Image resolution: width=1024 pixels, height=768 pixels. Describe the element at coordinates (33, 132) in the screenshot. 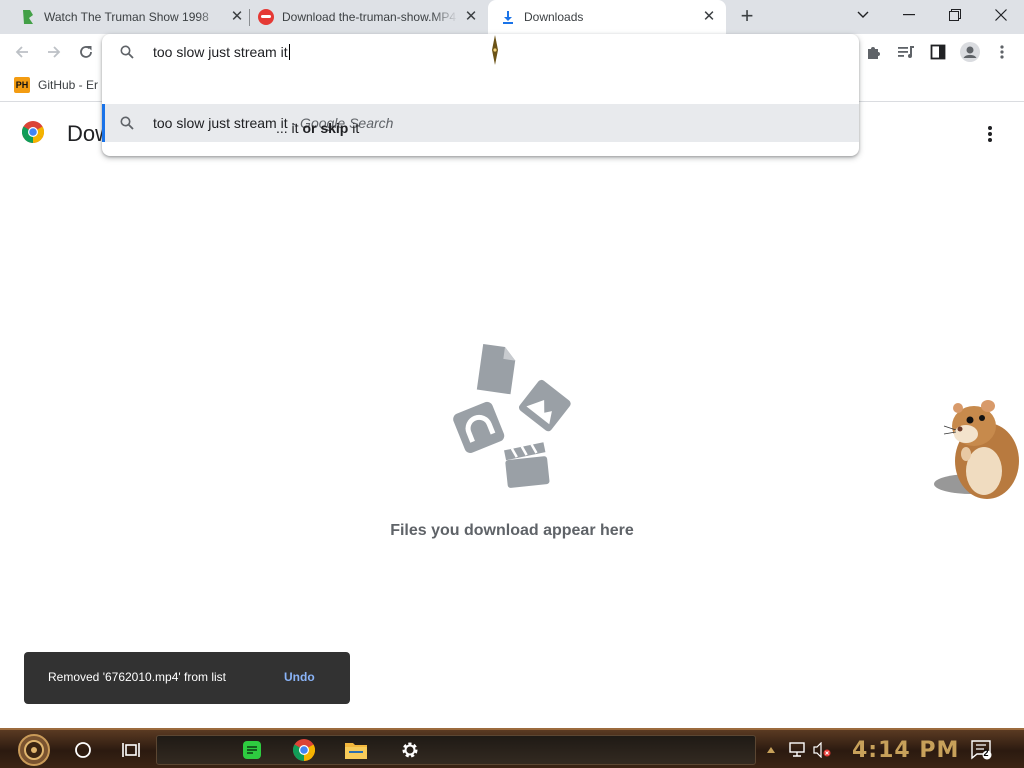

I see `chrome-logo-icon` at that location.